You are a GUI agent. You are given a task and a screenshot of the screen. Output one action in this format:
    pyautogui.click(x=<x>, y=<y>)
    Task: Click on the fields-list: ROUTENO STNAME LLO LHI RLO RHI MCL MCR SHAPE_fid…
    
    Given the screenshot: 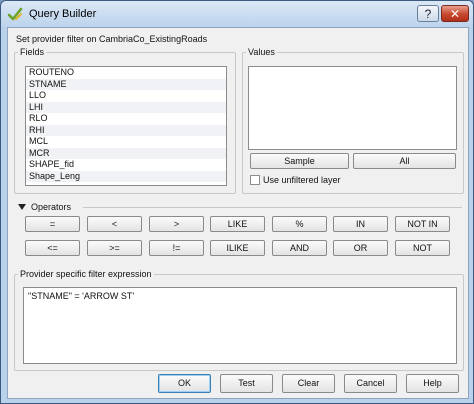 What is the action you would take?
    pyautogui.click(x=126, y=126)
    